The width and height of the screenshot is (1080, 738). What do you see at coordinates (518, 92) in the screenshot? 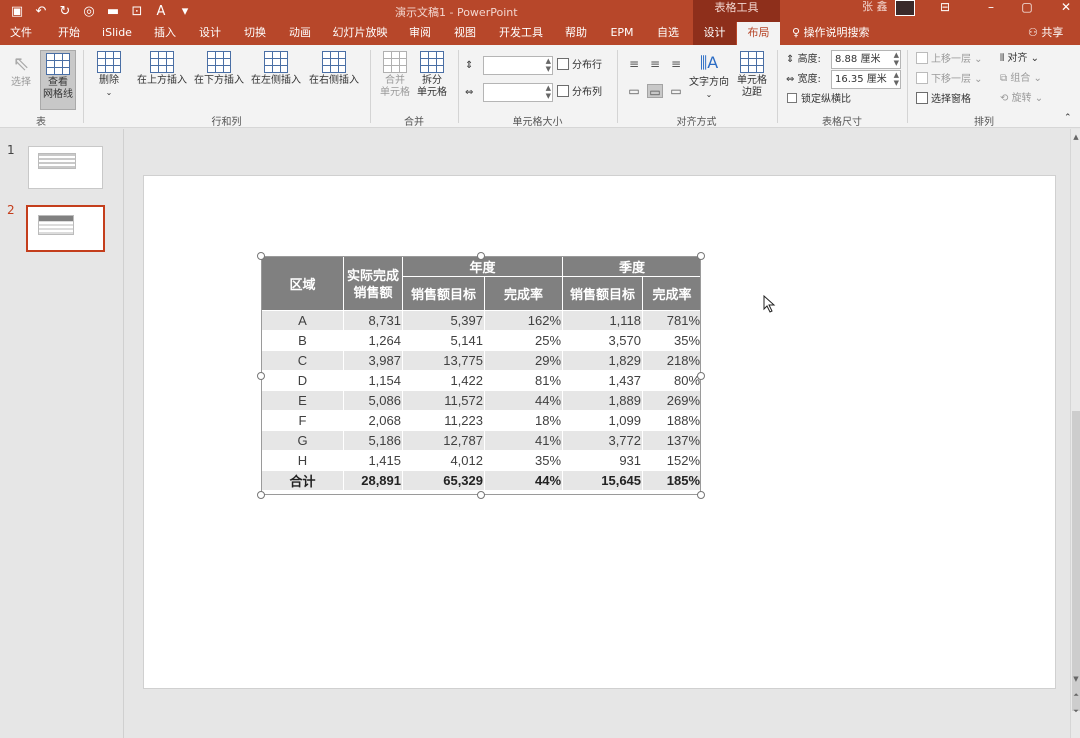
I see `col-width-input: ▲ ▼` at bounding box center [518, 92].